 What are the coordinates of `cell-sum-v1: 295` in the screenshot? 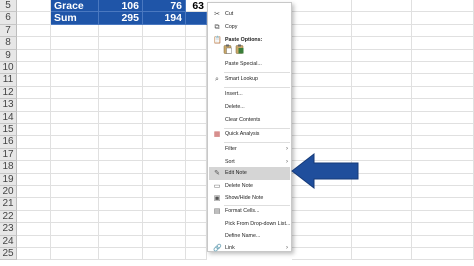 It's located at (121, 18).